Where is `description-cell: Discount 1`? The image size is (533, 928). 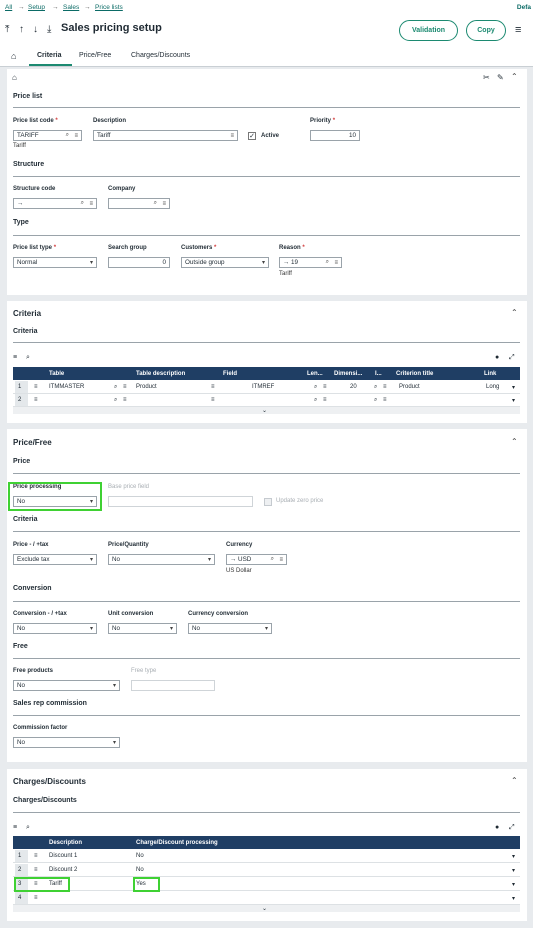 description-cell: Discount 1 is located at coordinates (61, 856).